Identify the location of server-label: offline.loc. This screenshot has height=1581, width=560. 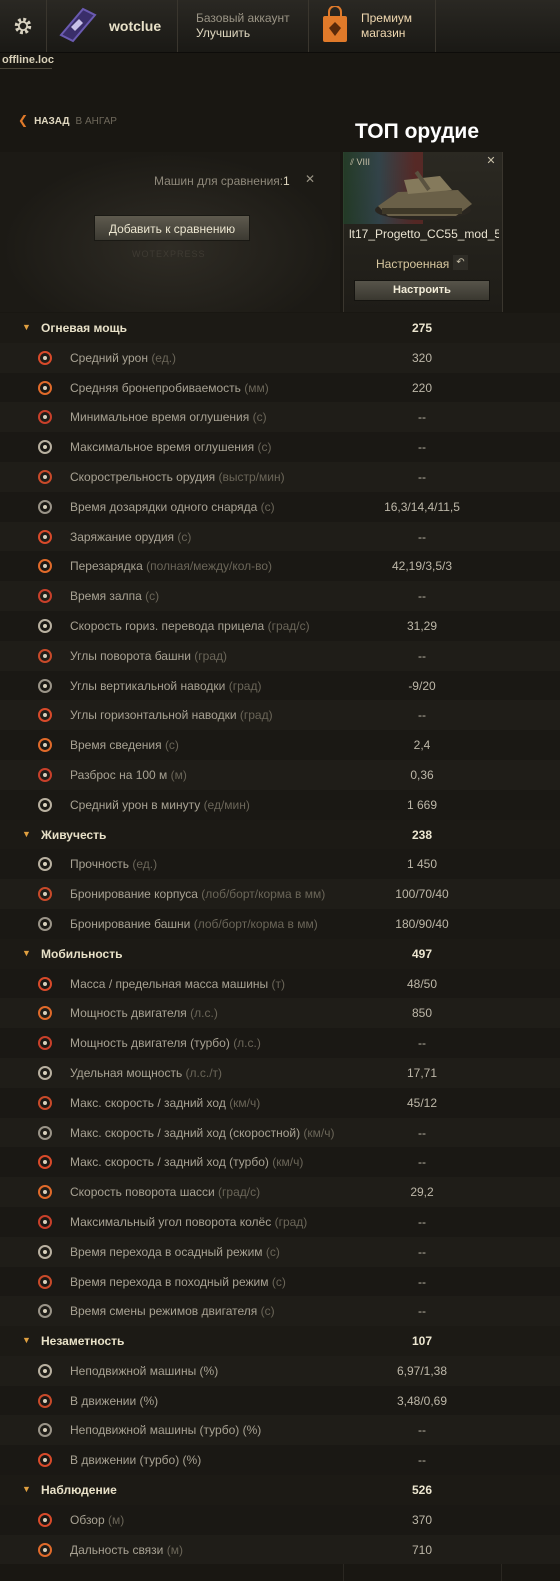
(28, 60).